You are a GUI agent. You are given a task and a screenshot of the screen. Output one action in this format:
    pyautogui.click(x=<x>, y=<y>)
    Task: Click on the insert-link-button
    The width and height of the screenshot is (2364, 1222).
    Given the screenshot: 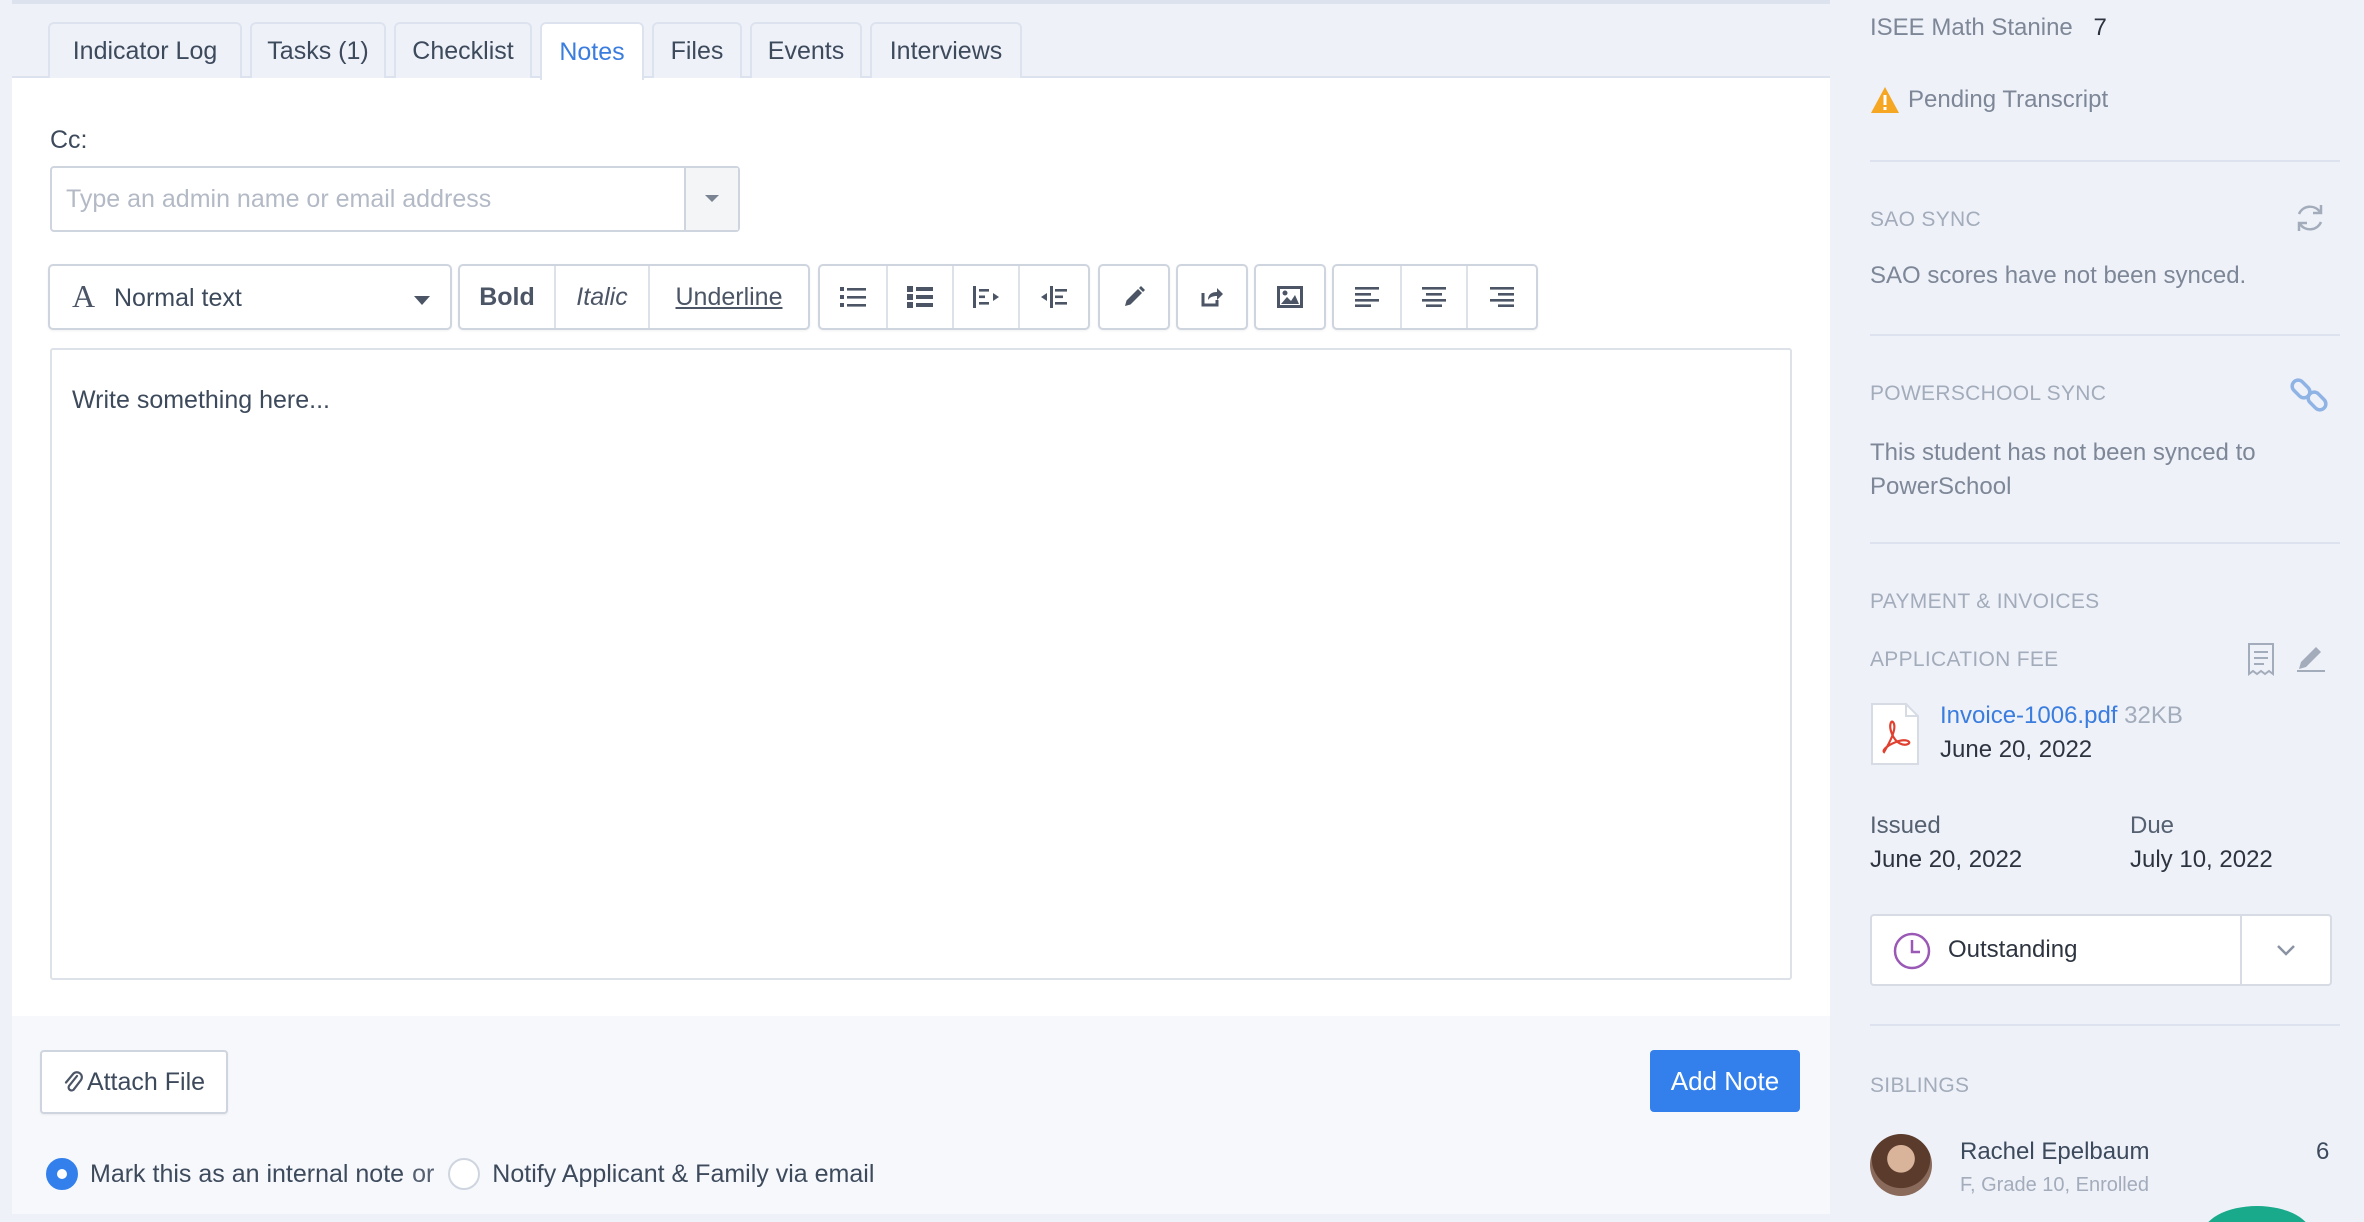 What is the action you would take?
    pyautogui.click(x=1212, y=297)
    